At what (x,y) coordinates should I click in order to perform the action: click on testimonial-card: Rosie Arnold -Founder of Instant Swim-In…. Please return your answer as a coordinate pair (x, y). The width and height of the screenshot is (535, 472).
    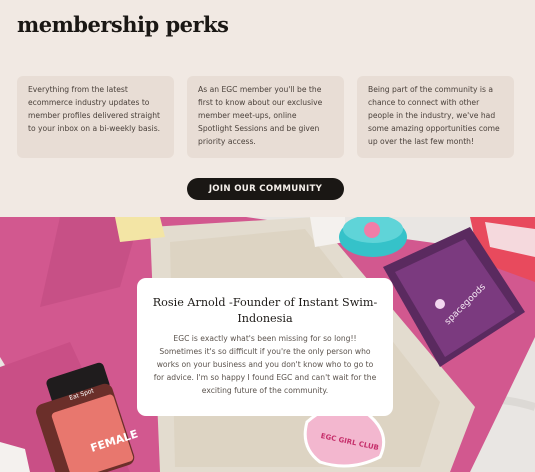
    Looking at the image, I should click on (265, 347).